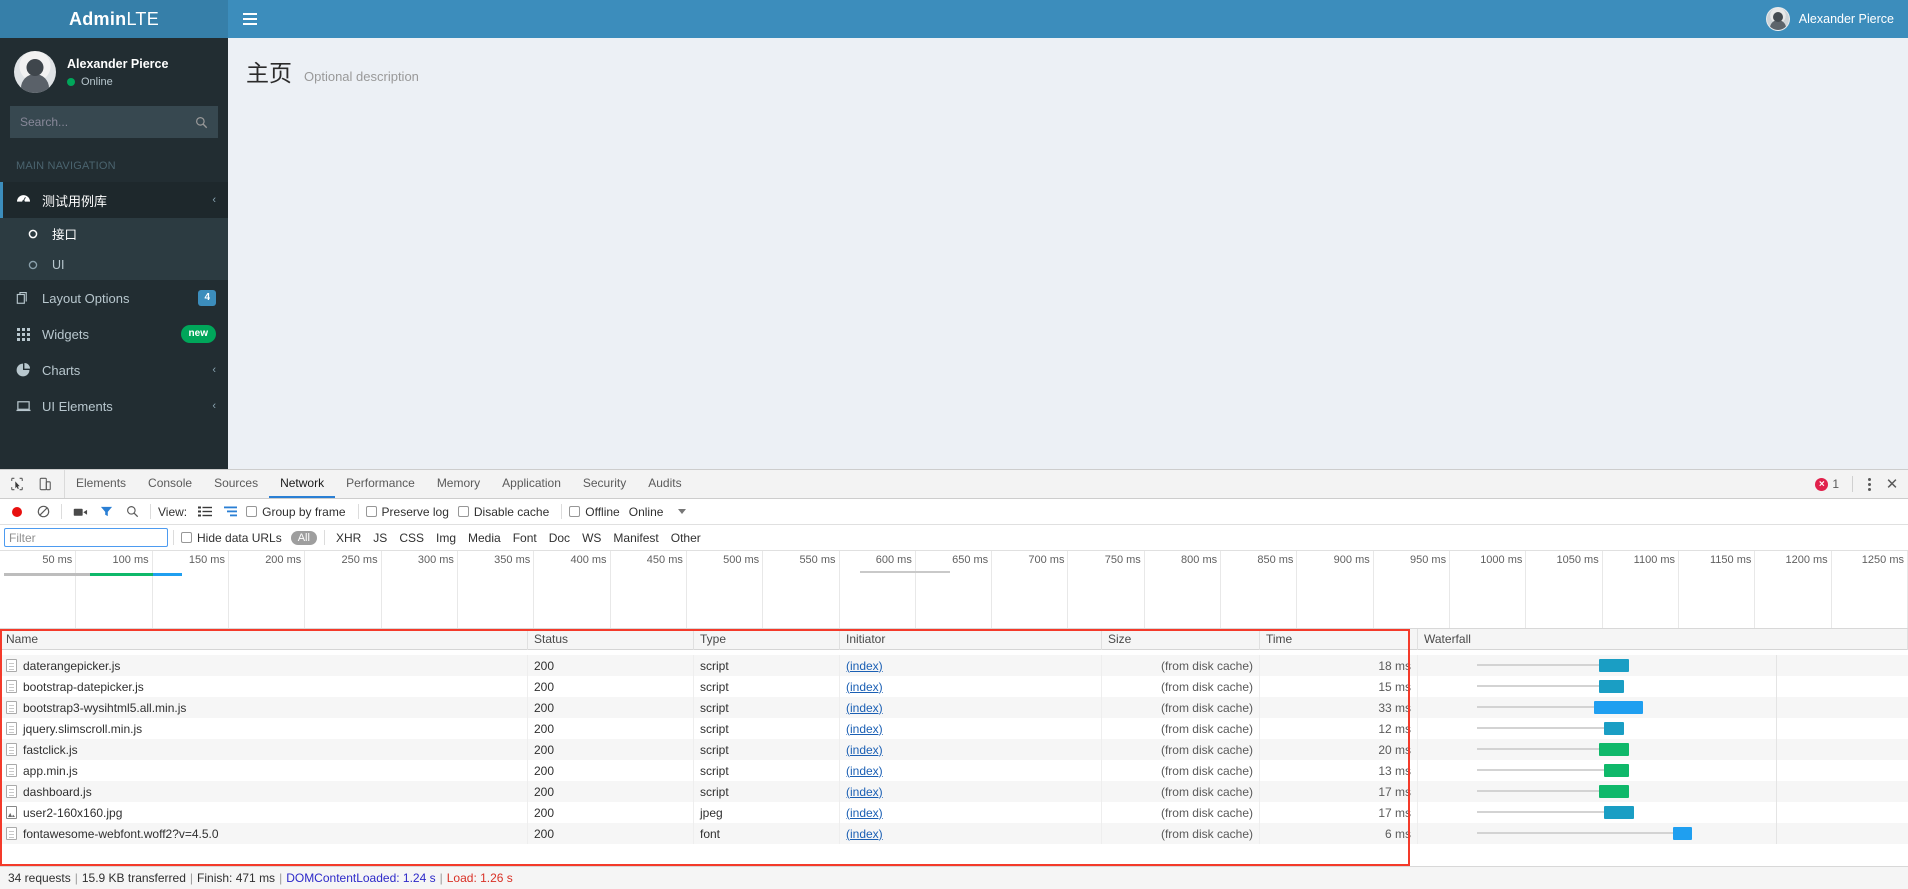 The width and height of the screenshot is (1908, 889). I want to click on sidebar-item-layout-options: Layout Options 4, so click(114, 298).